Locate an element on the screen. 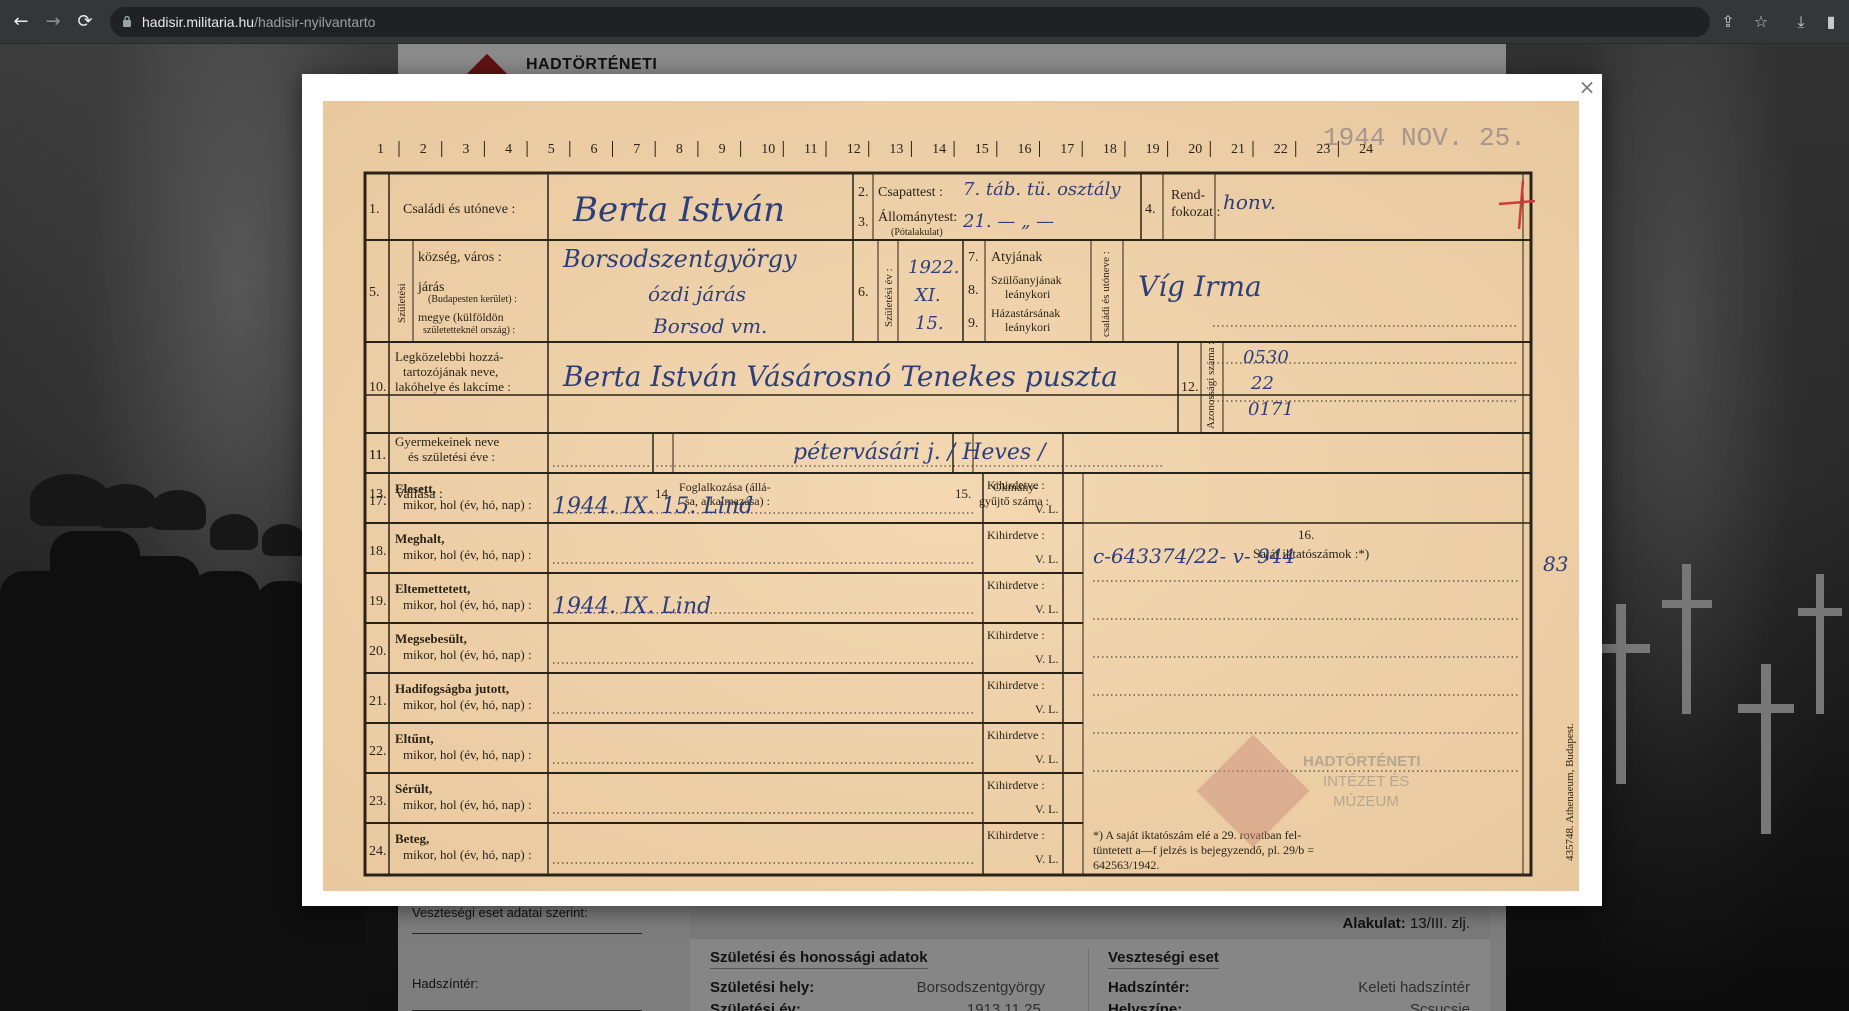  event-type-label: Meghalt, is located at coordinates (419, 538).